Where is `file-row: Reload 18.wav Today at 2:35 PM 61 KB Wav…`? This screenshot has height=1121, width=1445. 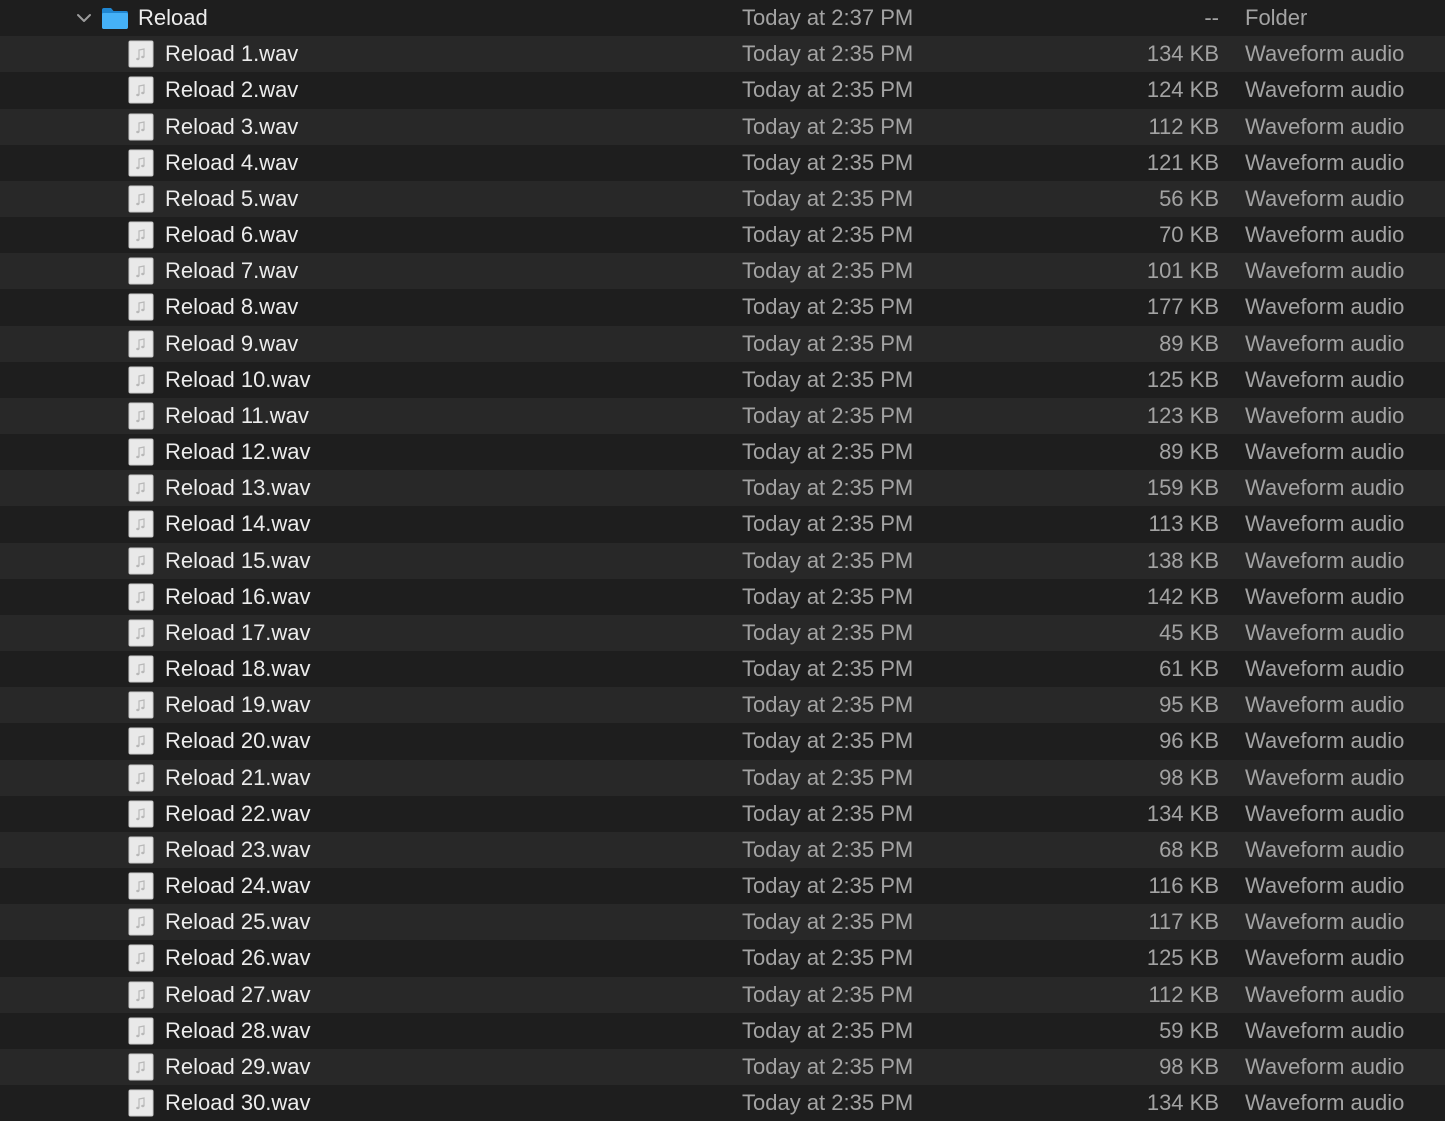
file-row: Reload 18.wav Today at 2:35 PM 61 KB Wav… is located at coordinates (722, 669).